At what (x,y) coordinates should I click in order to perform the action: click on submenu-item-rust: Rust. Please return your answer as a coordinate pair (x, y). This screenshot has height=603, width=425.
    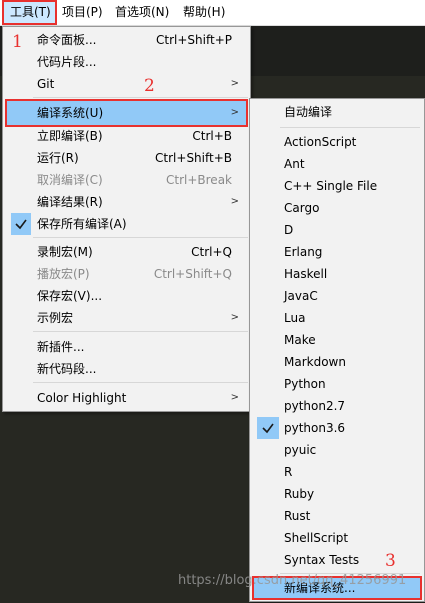
    Looking at the image, I should click on (337, 516).